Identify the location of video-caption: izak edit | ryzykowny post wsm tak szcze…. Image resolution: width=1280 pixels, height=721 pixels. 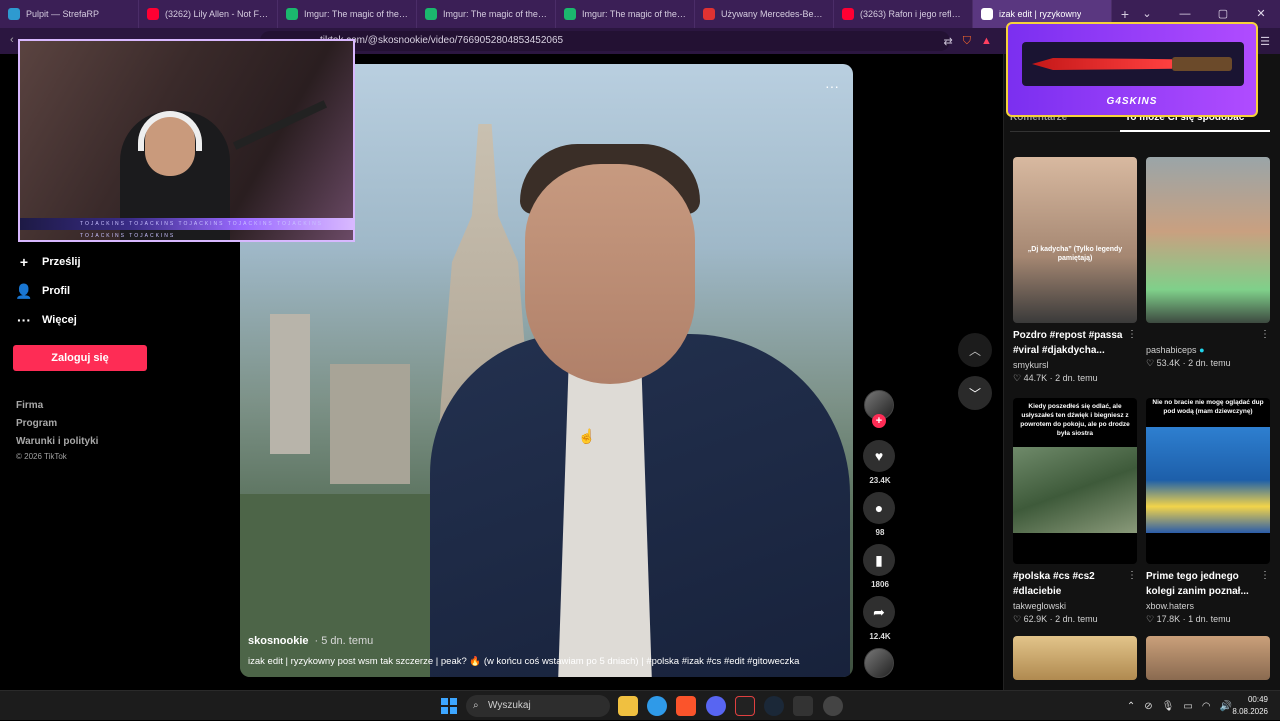
(524, 661).